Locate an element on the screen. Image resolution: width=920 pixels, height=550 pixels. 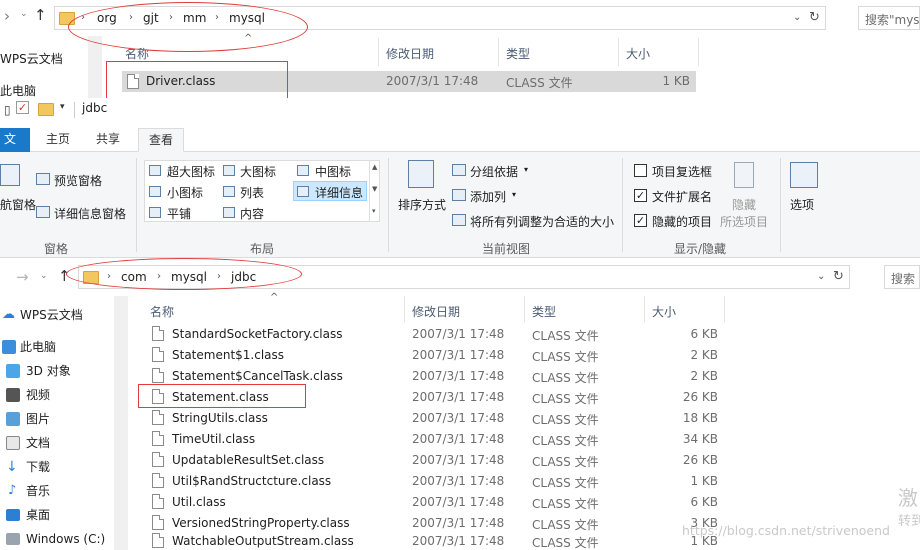
layout-gallery-scroll: ▲ ▼ ▾ is located at coordinates (374, 191).